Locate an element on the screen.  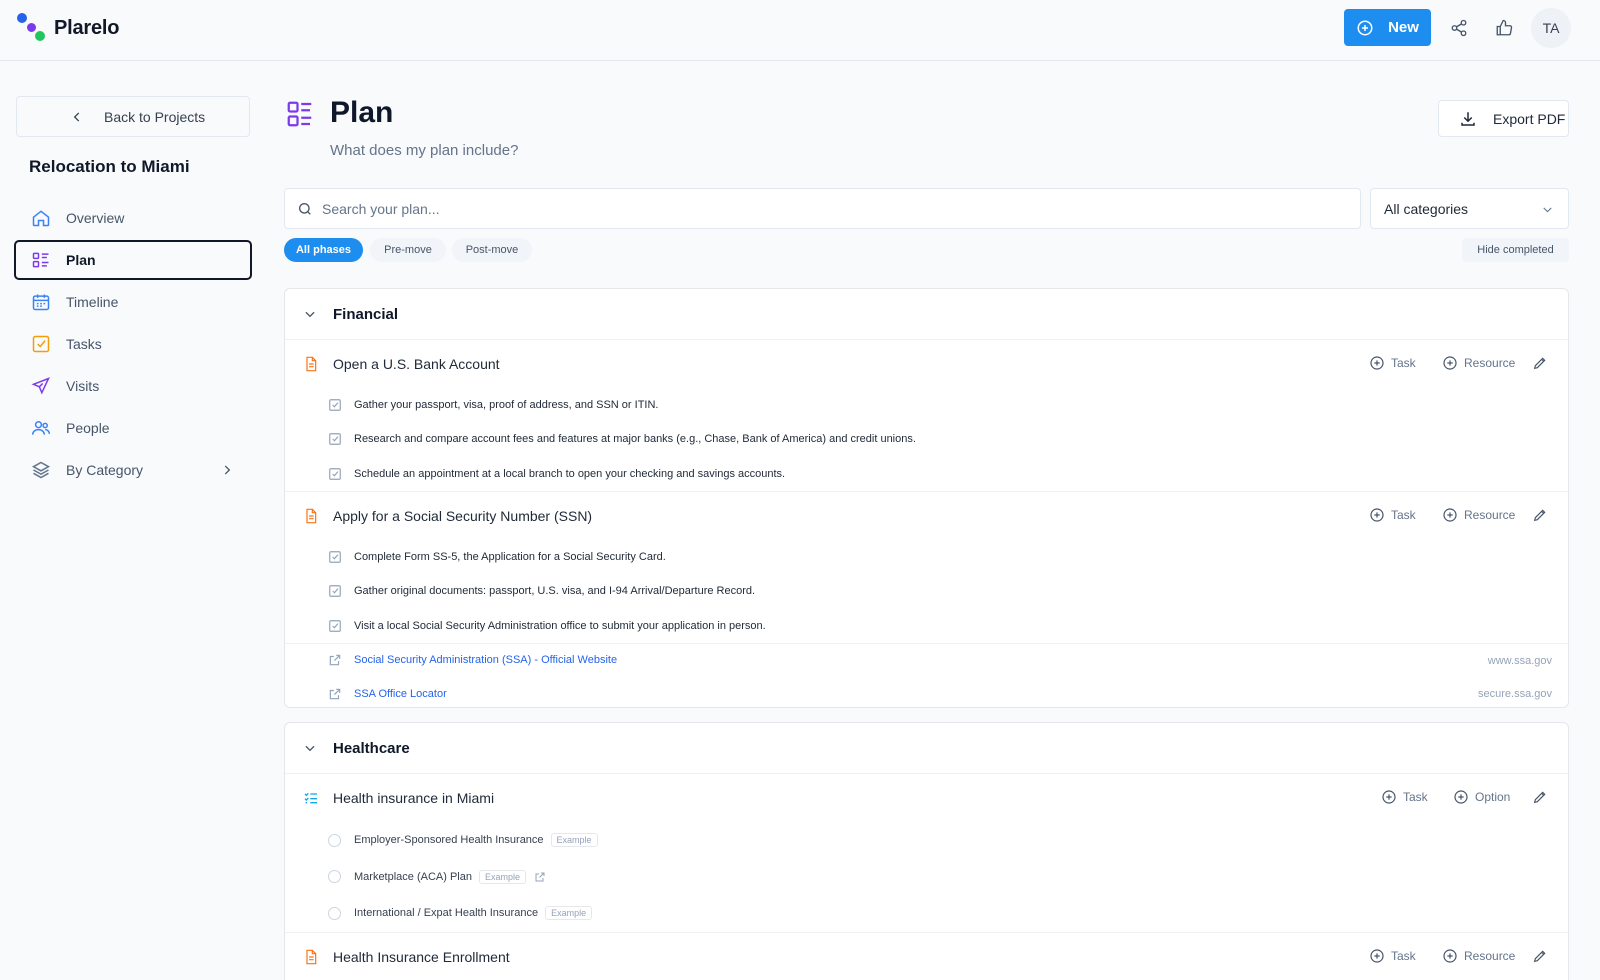
chevron-left-icon is located at coordinates (76, 116).